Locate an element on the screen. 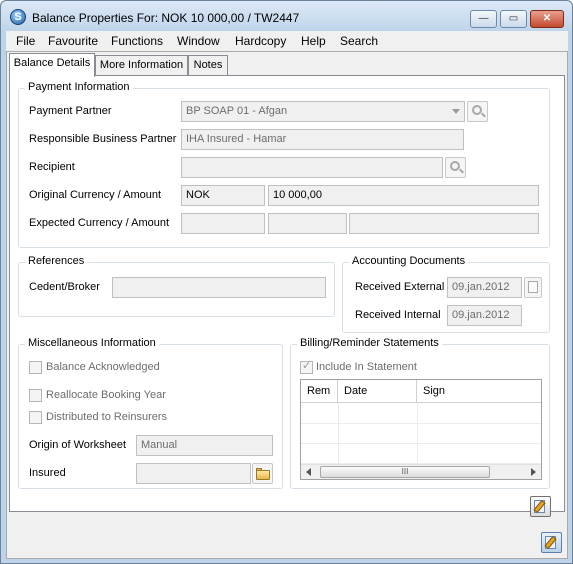 The image size is (573, 564). accounting-documents-legend: Accounting Documents is located at coordinates (409, 261).